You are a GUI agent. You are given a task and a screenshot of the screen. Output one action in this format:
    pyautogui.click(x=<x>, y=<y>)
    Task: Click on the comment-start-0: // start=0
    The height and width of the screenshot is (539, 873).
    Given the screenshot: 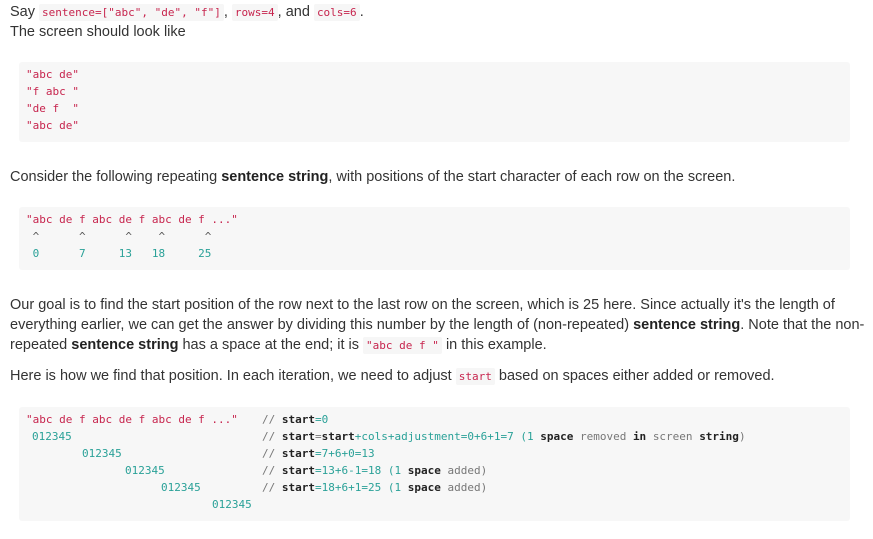 What is the action you would take?
    pyautogui.click(x=295, y=419)
    